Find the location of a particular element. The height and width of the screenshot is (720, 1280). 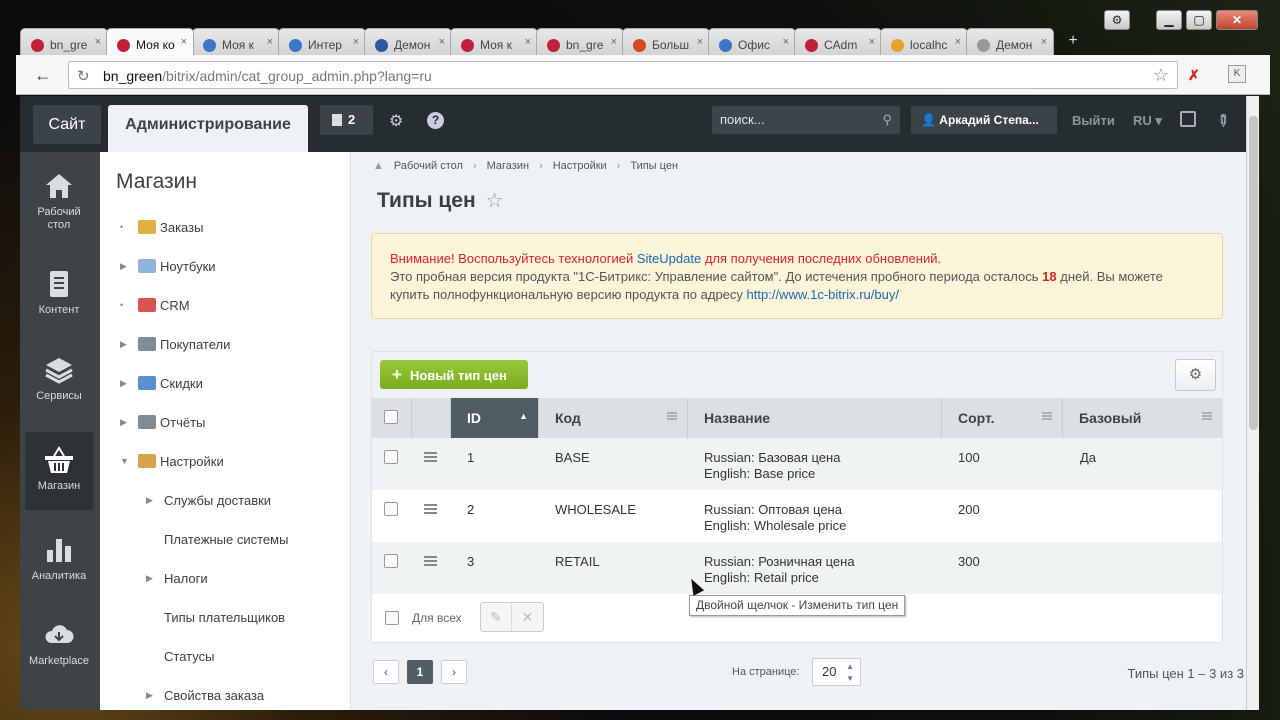

siteupdate-link: SiteUpdate is located at coordinates (669, 258).